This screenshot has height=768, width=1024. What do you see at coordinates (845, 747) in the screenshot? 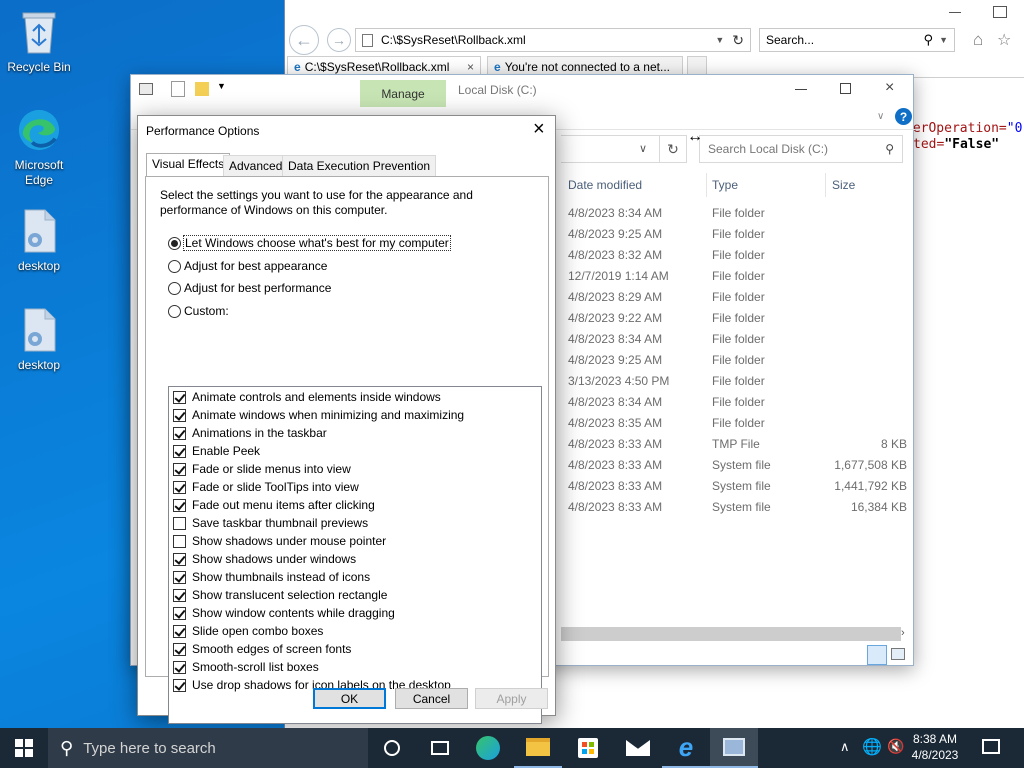
I see `show-hidden-icons-icon: ∧` at bounding box center [845, 747].